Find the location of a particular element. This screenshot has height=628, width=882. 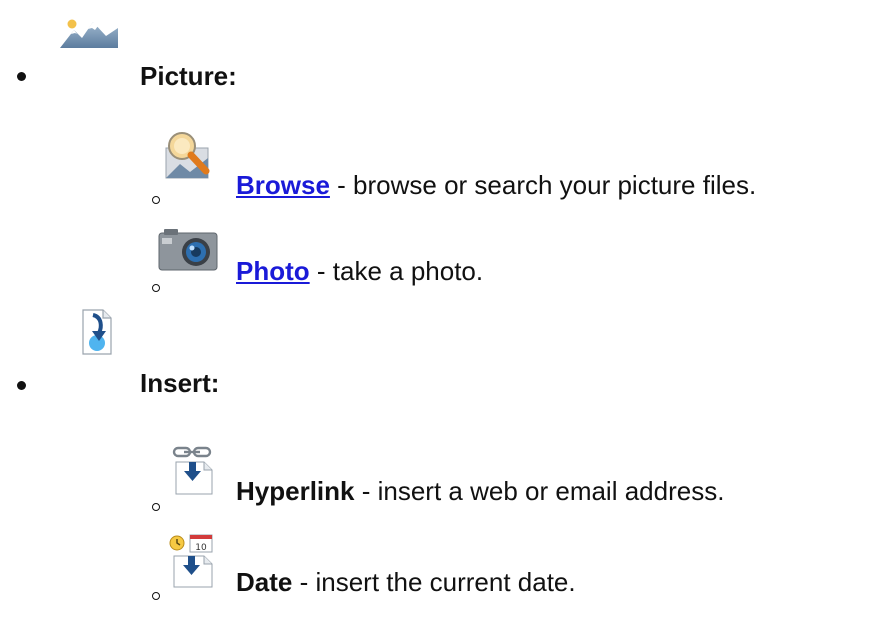

date-item: Date - insert the current date. is located at coordinates (406, 582).